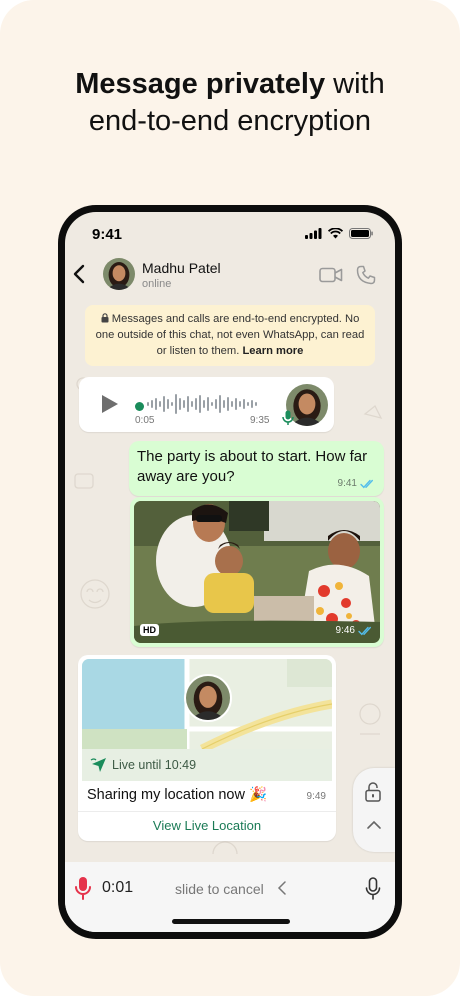 The image size is (460, 996). What do you see at coordinates (281, 888) in the screenshot?
I see `chevron-left-icon` at bounding box center [281, 888].